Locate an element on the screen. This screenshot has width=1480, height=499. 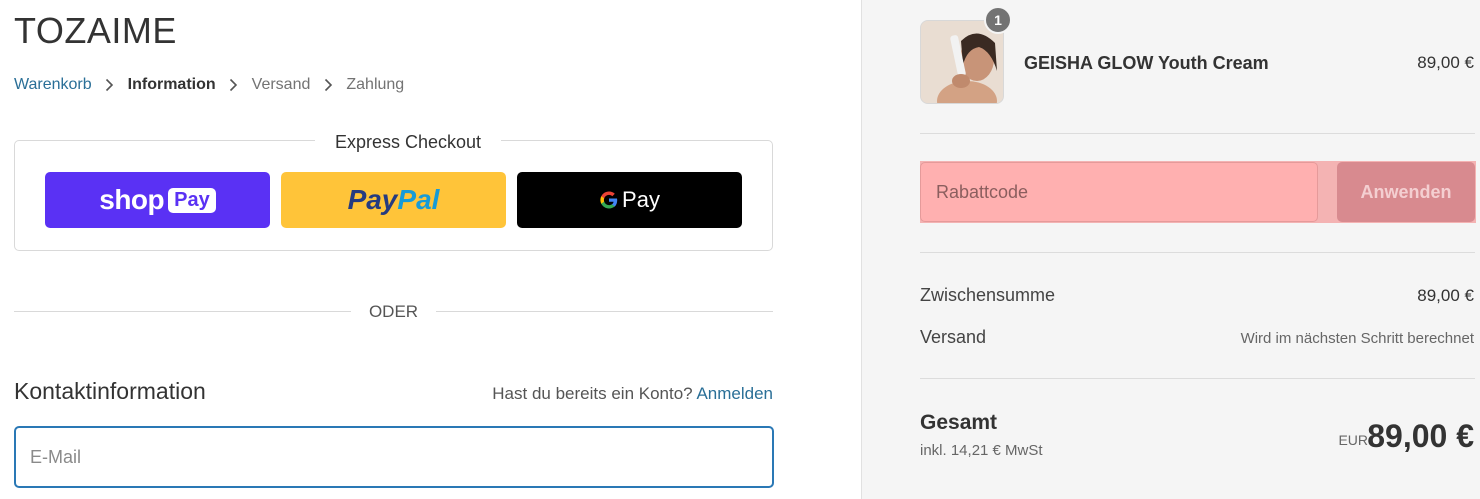
quantity-badge: 1 is located at coordinates (998, 20).